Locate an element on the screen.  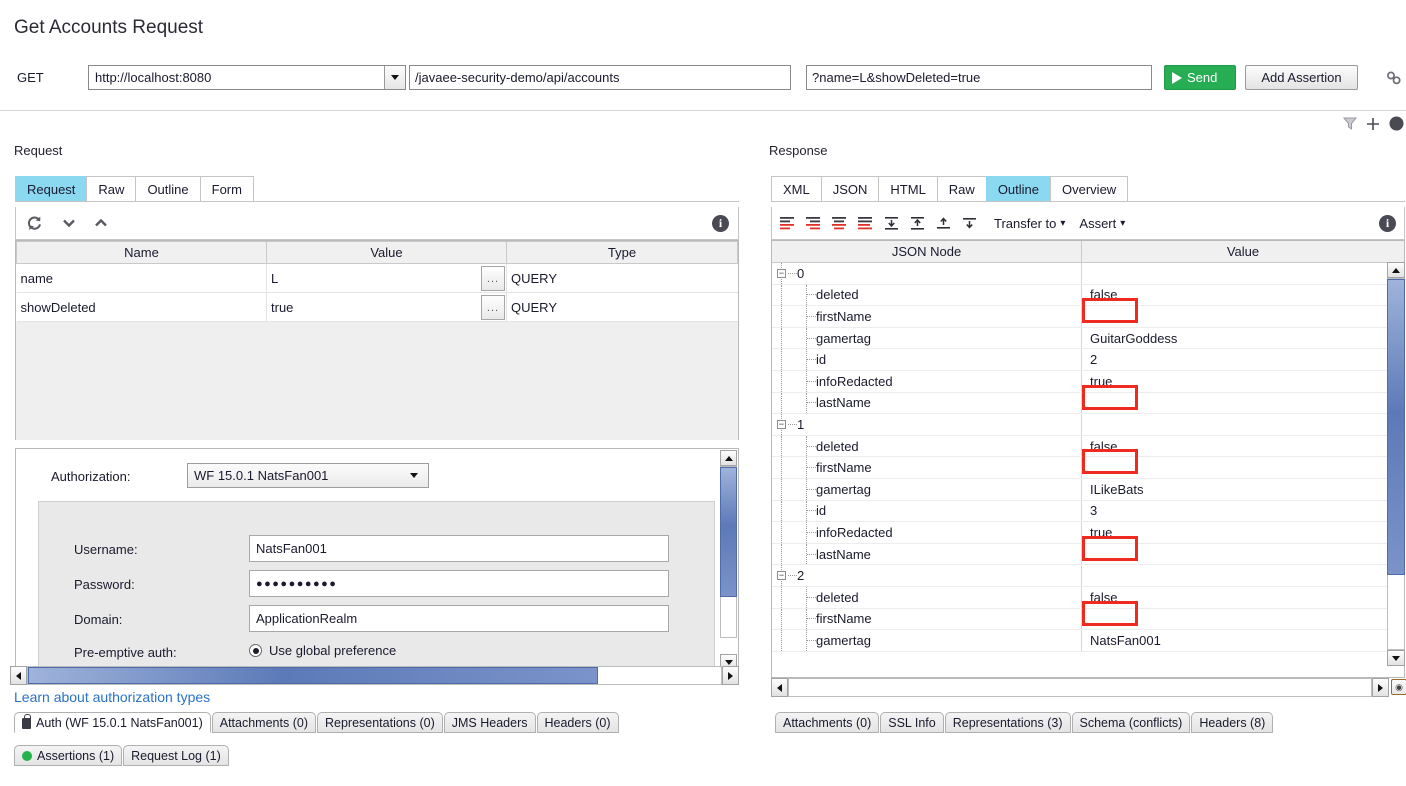
chevron-up-icon is located at coordinates (101, 223).